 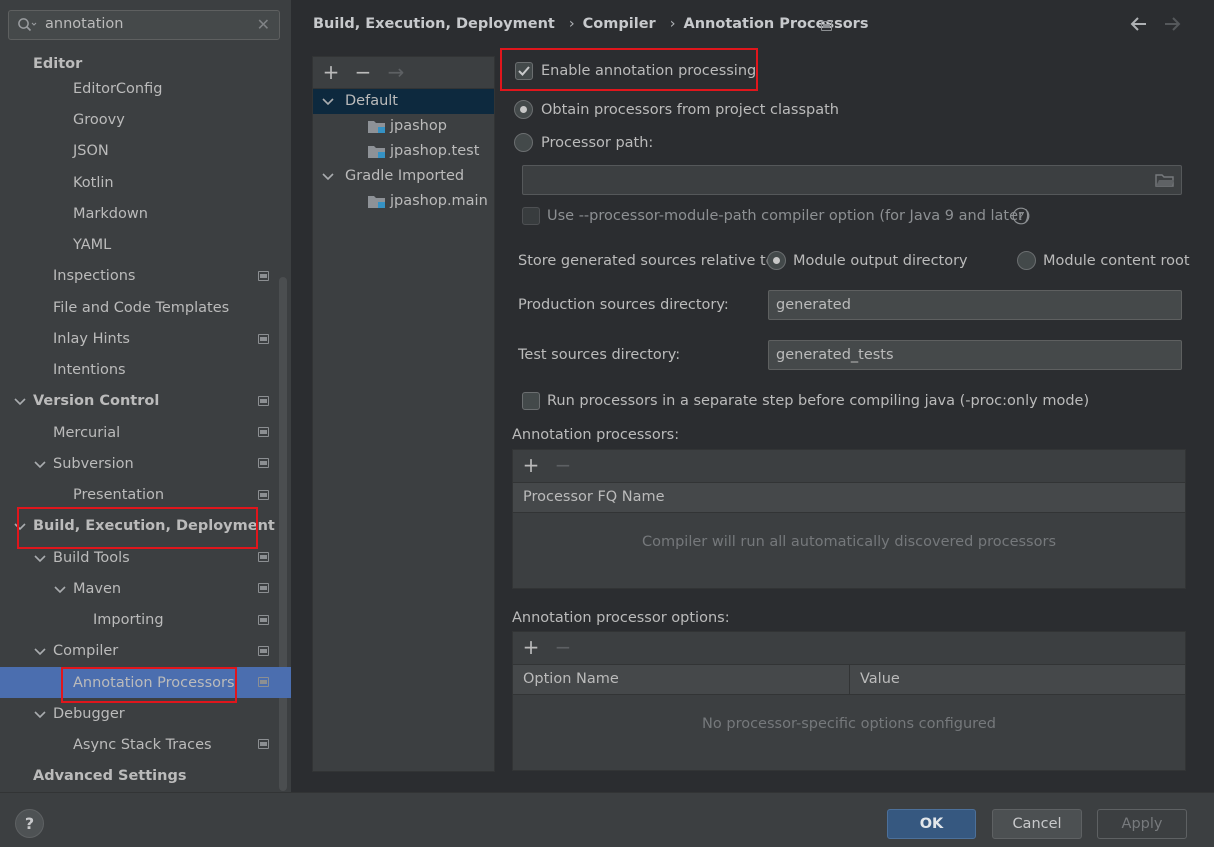 I want to click on processor-path-label: Processor path:, so click(x=597, y=143).